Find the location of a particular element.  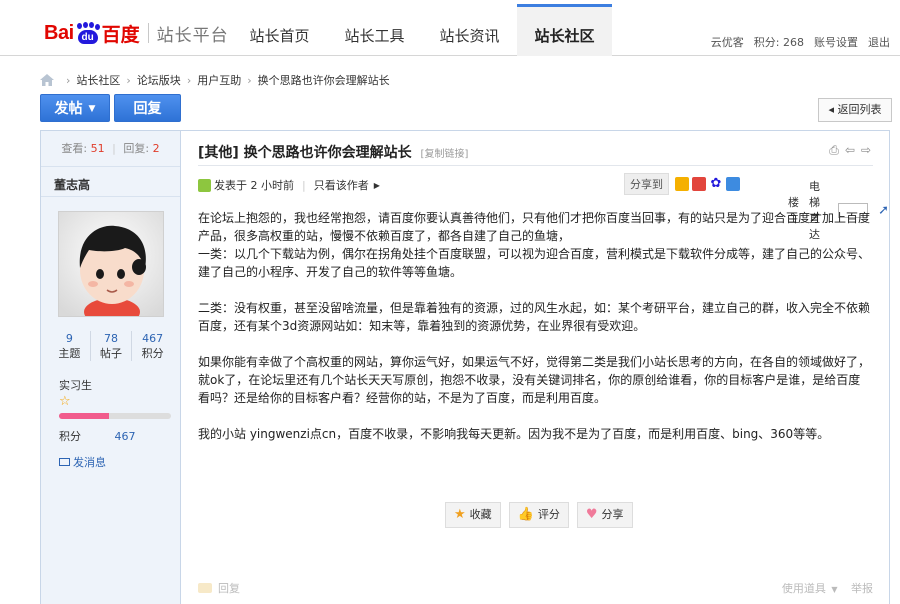

prev-thread-icon: ⇦ is located at coordinates (850, 150).